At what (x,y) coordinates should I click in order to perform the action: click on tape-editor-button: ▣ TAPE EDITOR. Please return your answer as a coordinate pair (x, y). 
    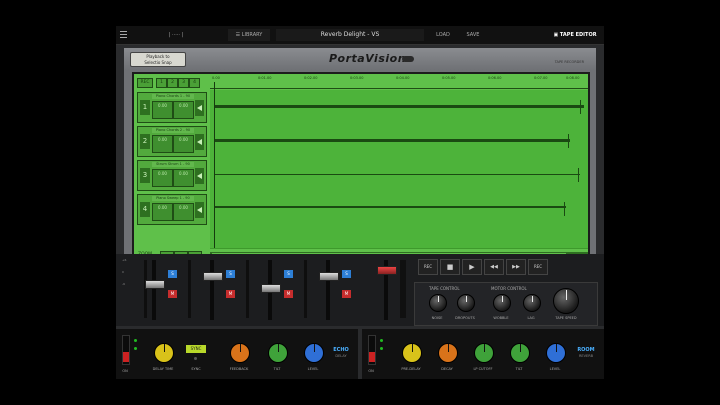
    Looking at the image, I should click on (575, 35).